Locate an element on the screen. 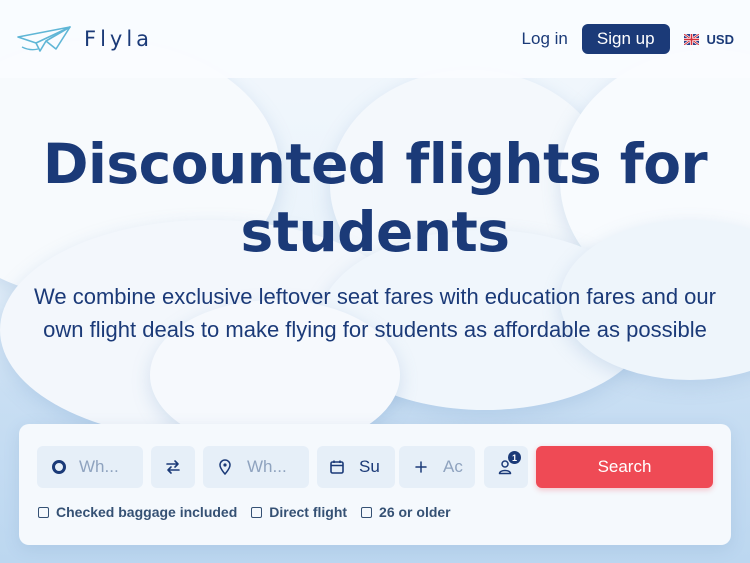  header-actions: Log in Sign up USD is located at coordinates (628, 39).